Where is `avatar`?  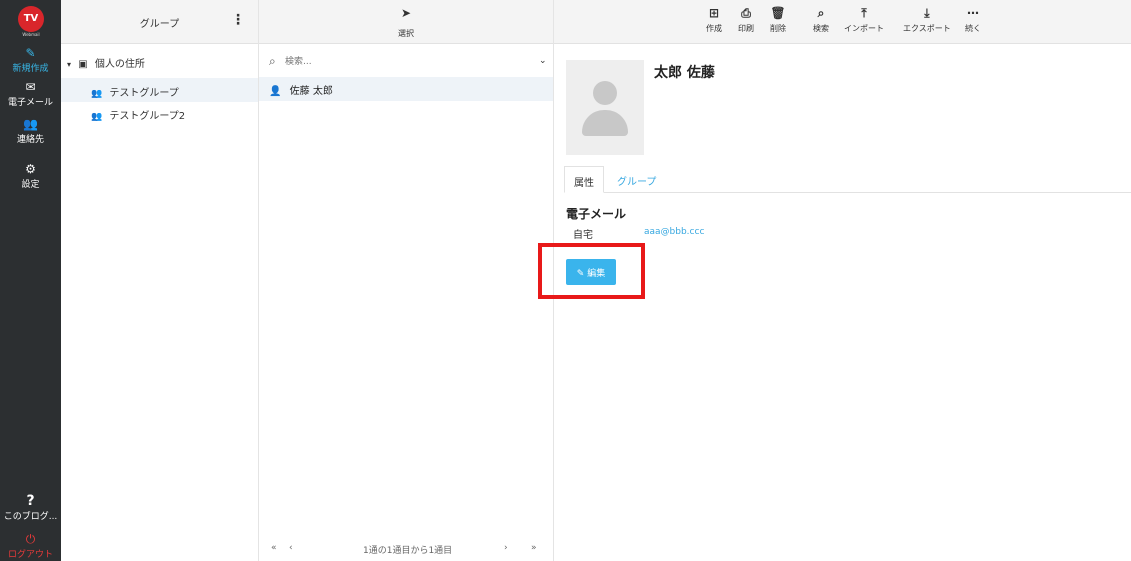
avatar is located at coordinates (605, 107).